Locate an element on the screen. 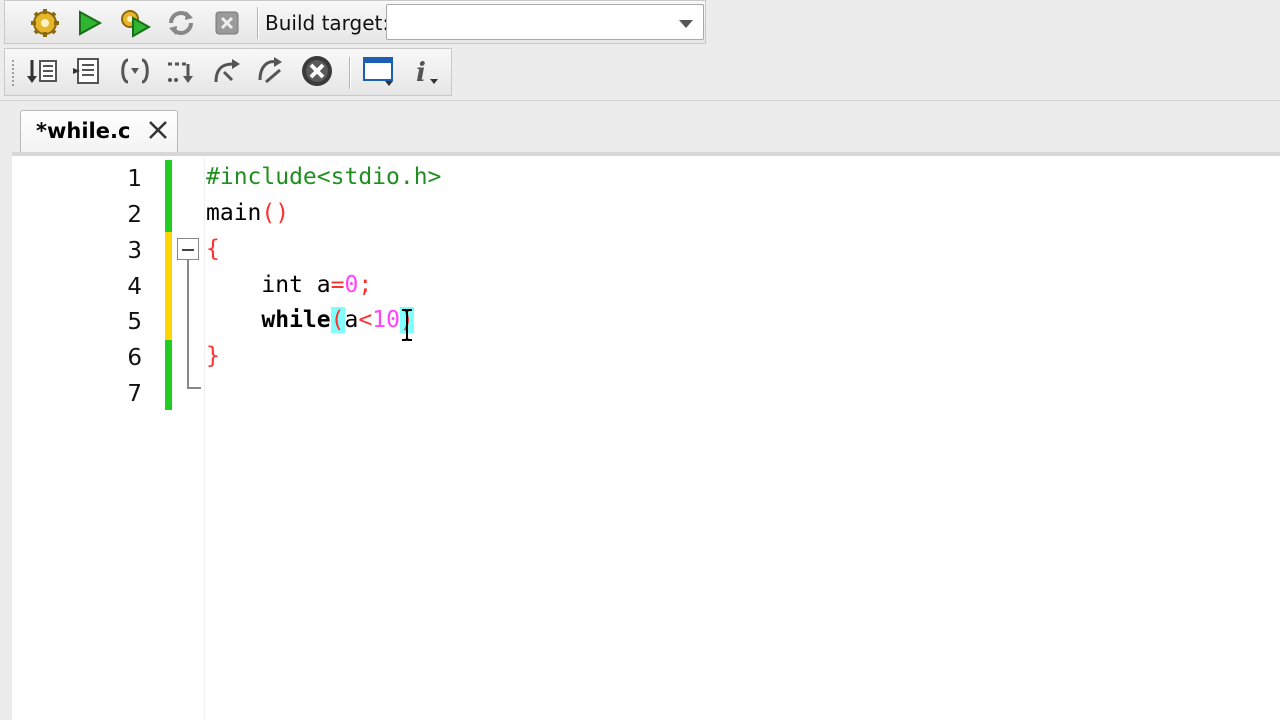  compiler-toolbar-row: Build target: is located at coordinates (640, 23).